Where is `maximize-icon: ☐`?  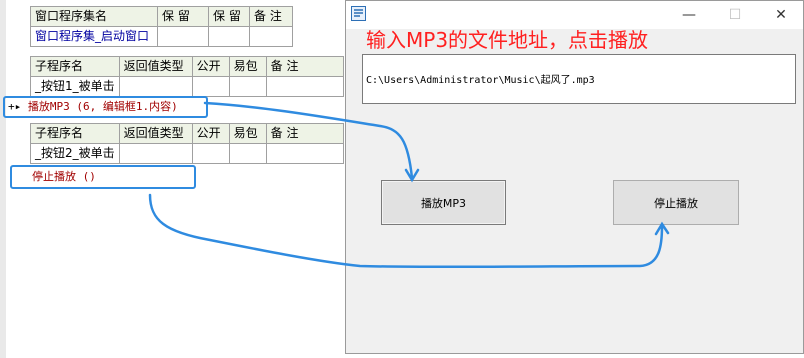
maximize-icon: ☐ is located at coordinates (735, 15).